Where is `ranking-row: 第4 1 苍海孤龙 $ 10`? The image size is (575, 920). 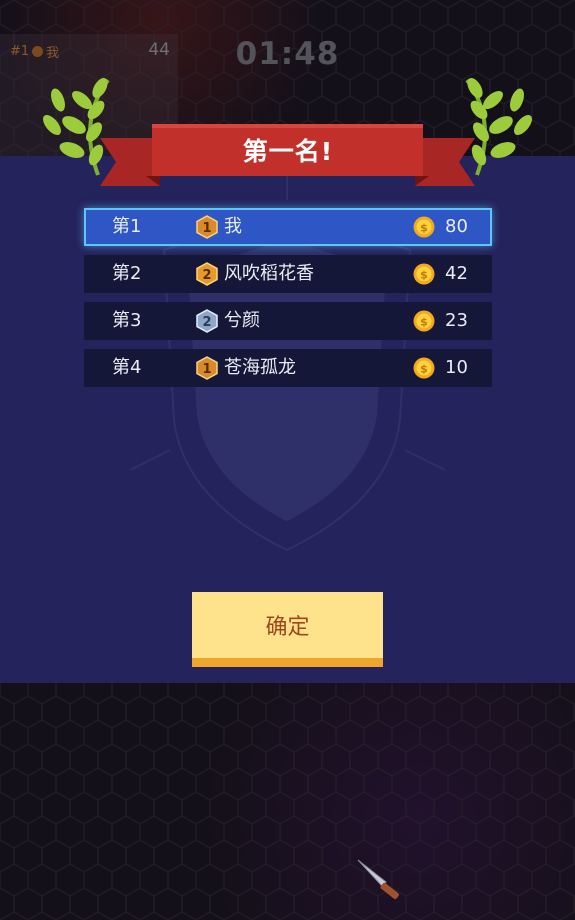
ranking-row: 第4 1 苍海孤龙 $ 10 is located at coordinates (288, 368).